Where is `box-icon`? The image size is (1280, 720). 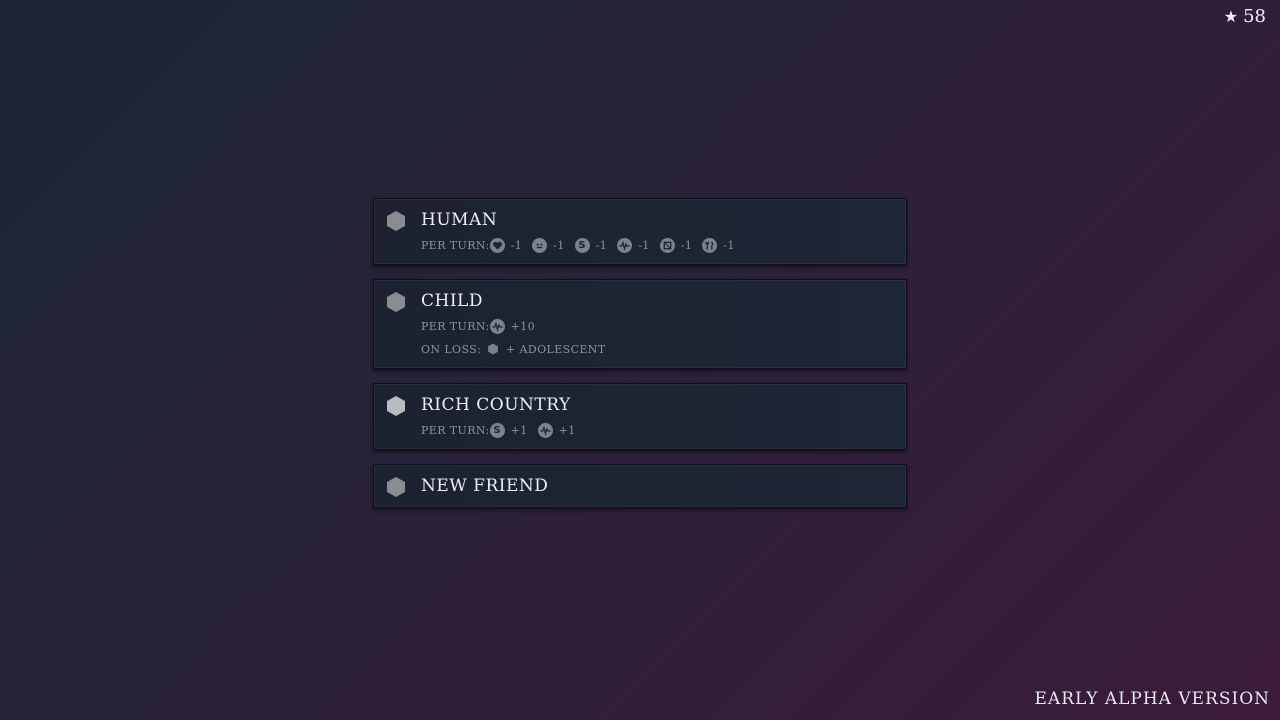 box-icon is located at coordinates (667, 245).